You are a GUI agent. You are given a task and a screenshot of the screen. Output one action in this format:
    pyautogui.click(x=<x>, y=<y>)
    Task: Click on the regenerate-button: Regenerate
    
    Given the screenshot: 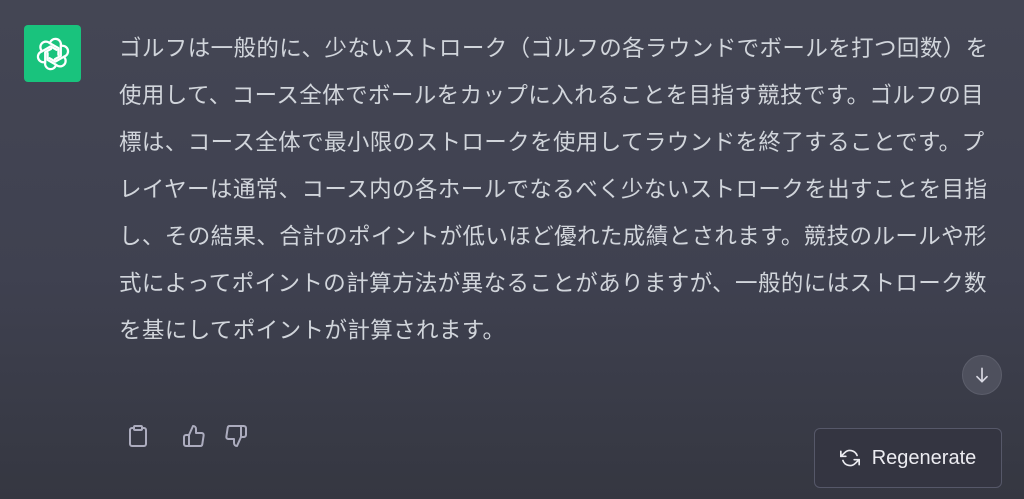 What is the action you would take?
    pyautogui.click(x=908, y=458)
    